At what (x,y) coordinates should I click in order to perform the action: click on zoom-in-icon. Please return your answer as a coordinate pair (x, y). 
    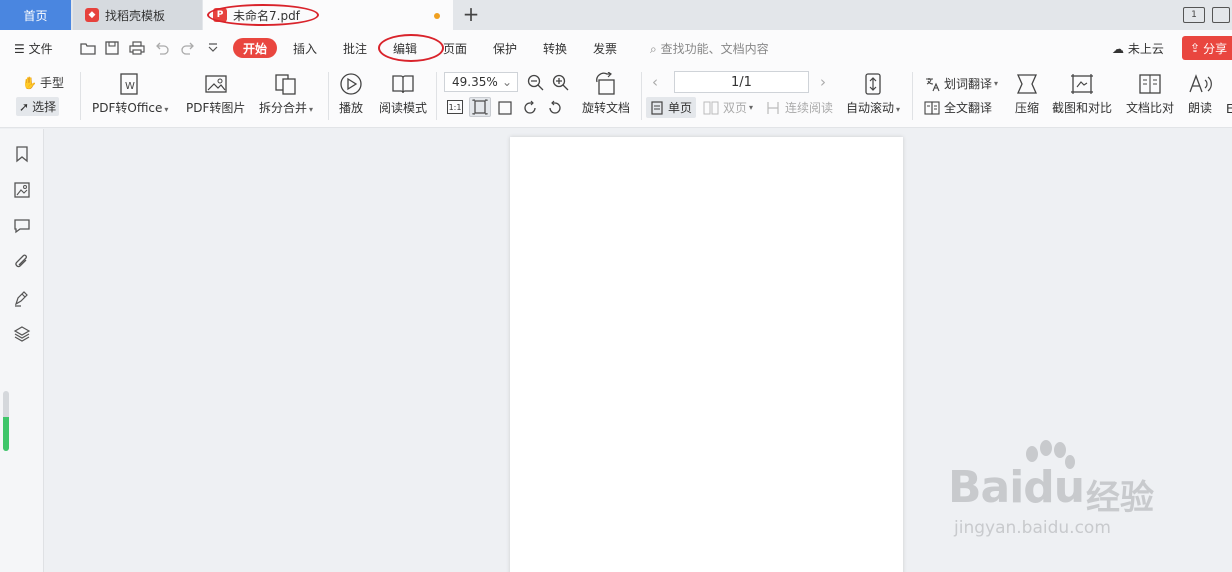
    Looking at the image, I should click on (561, 83).